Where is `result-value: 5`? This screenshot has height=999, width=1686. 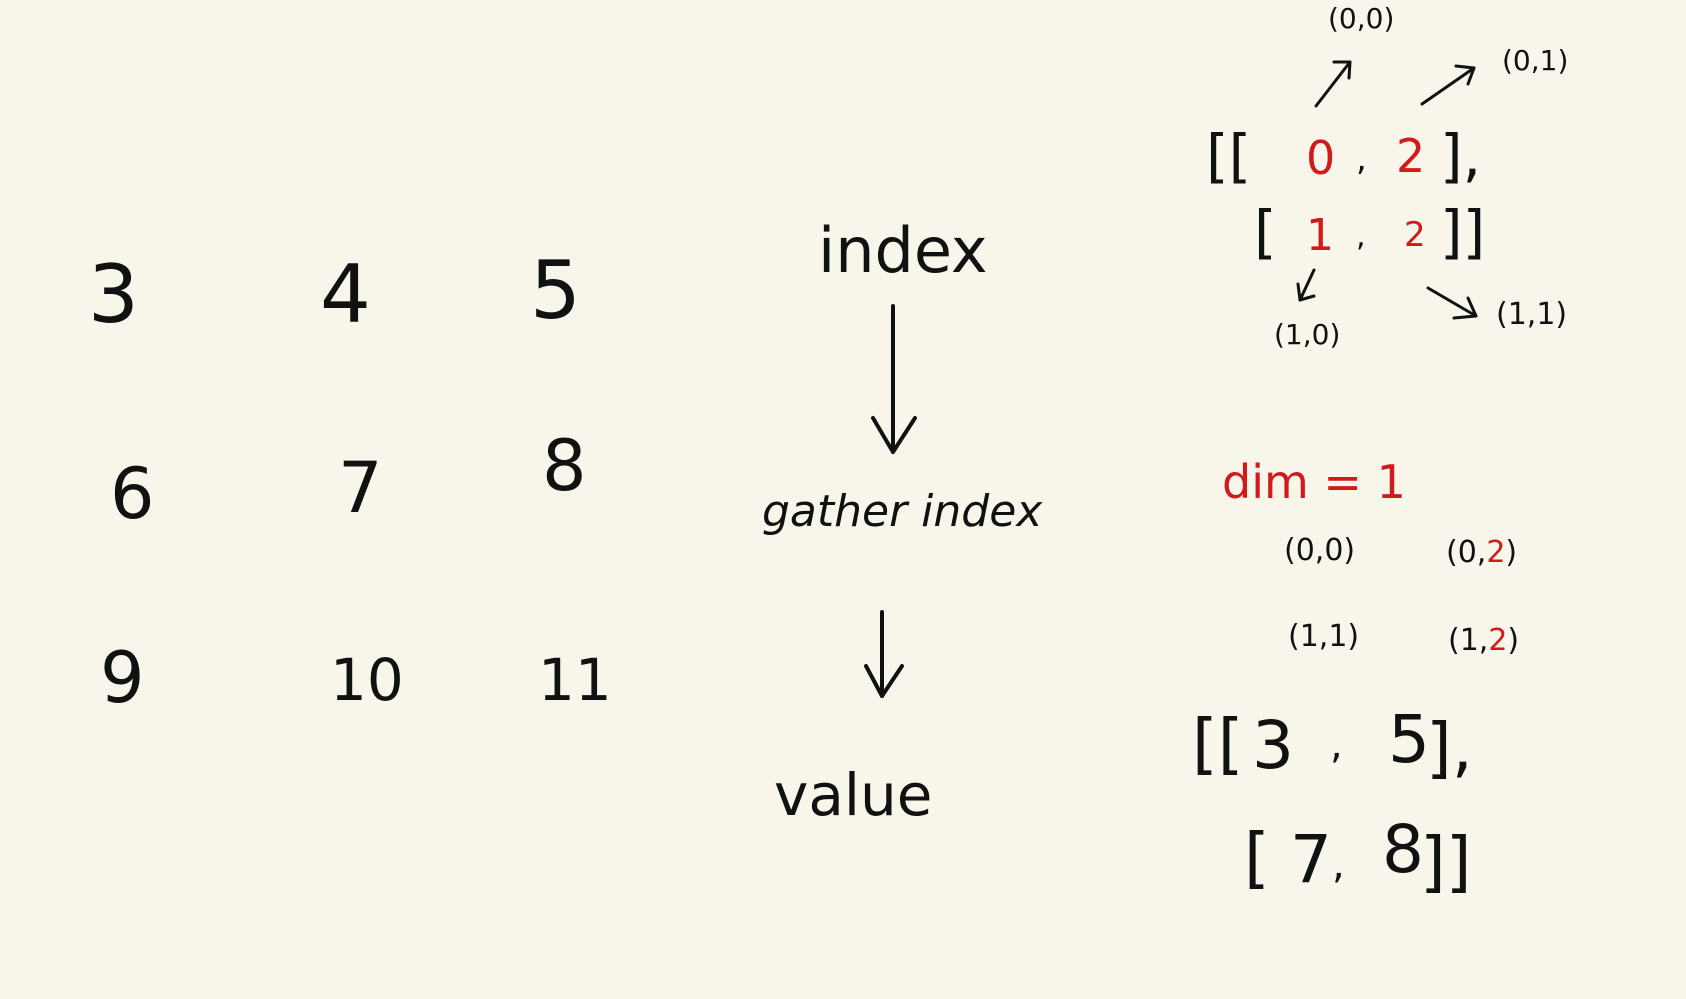
result-value: 5 is located at coordinates (1409, 739).